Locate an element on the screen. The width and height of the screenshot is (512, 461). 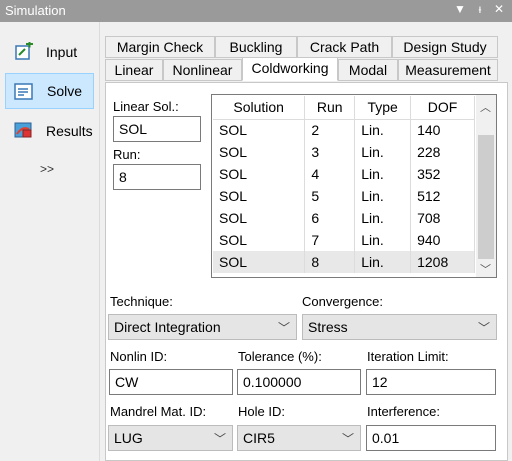
grid-scrollbar: ︿ ﹀ is located at coordinates (486, 186).